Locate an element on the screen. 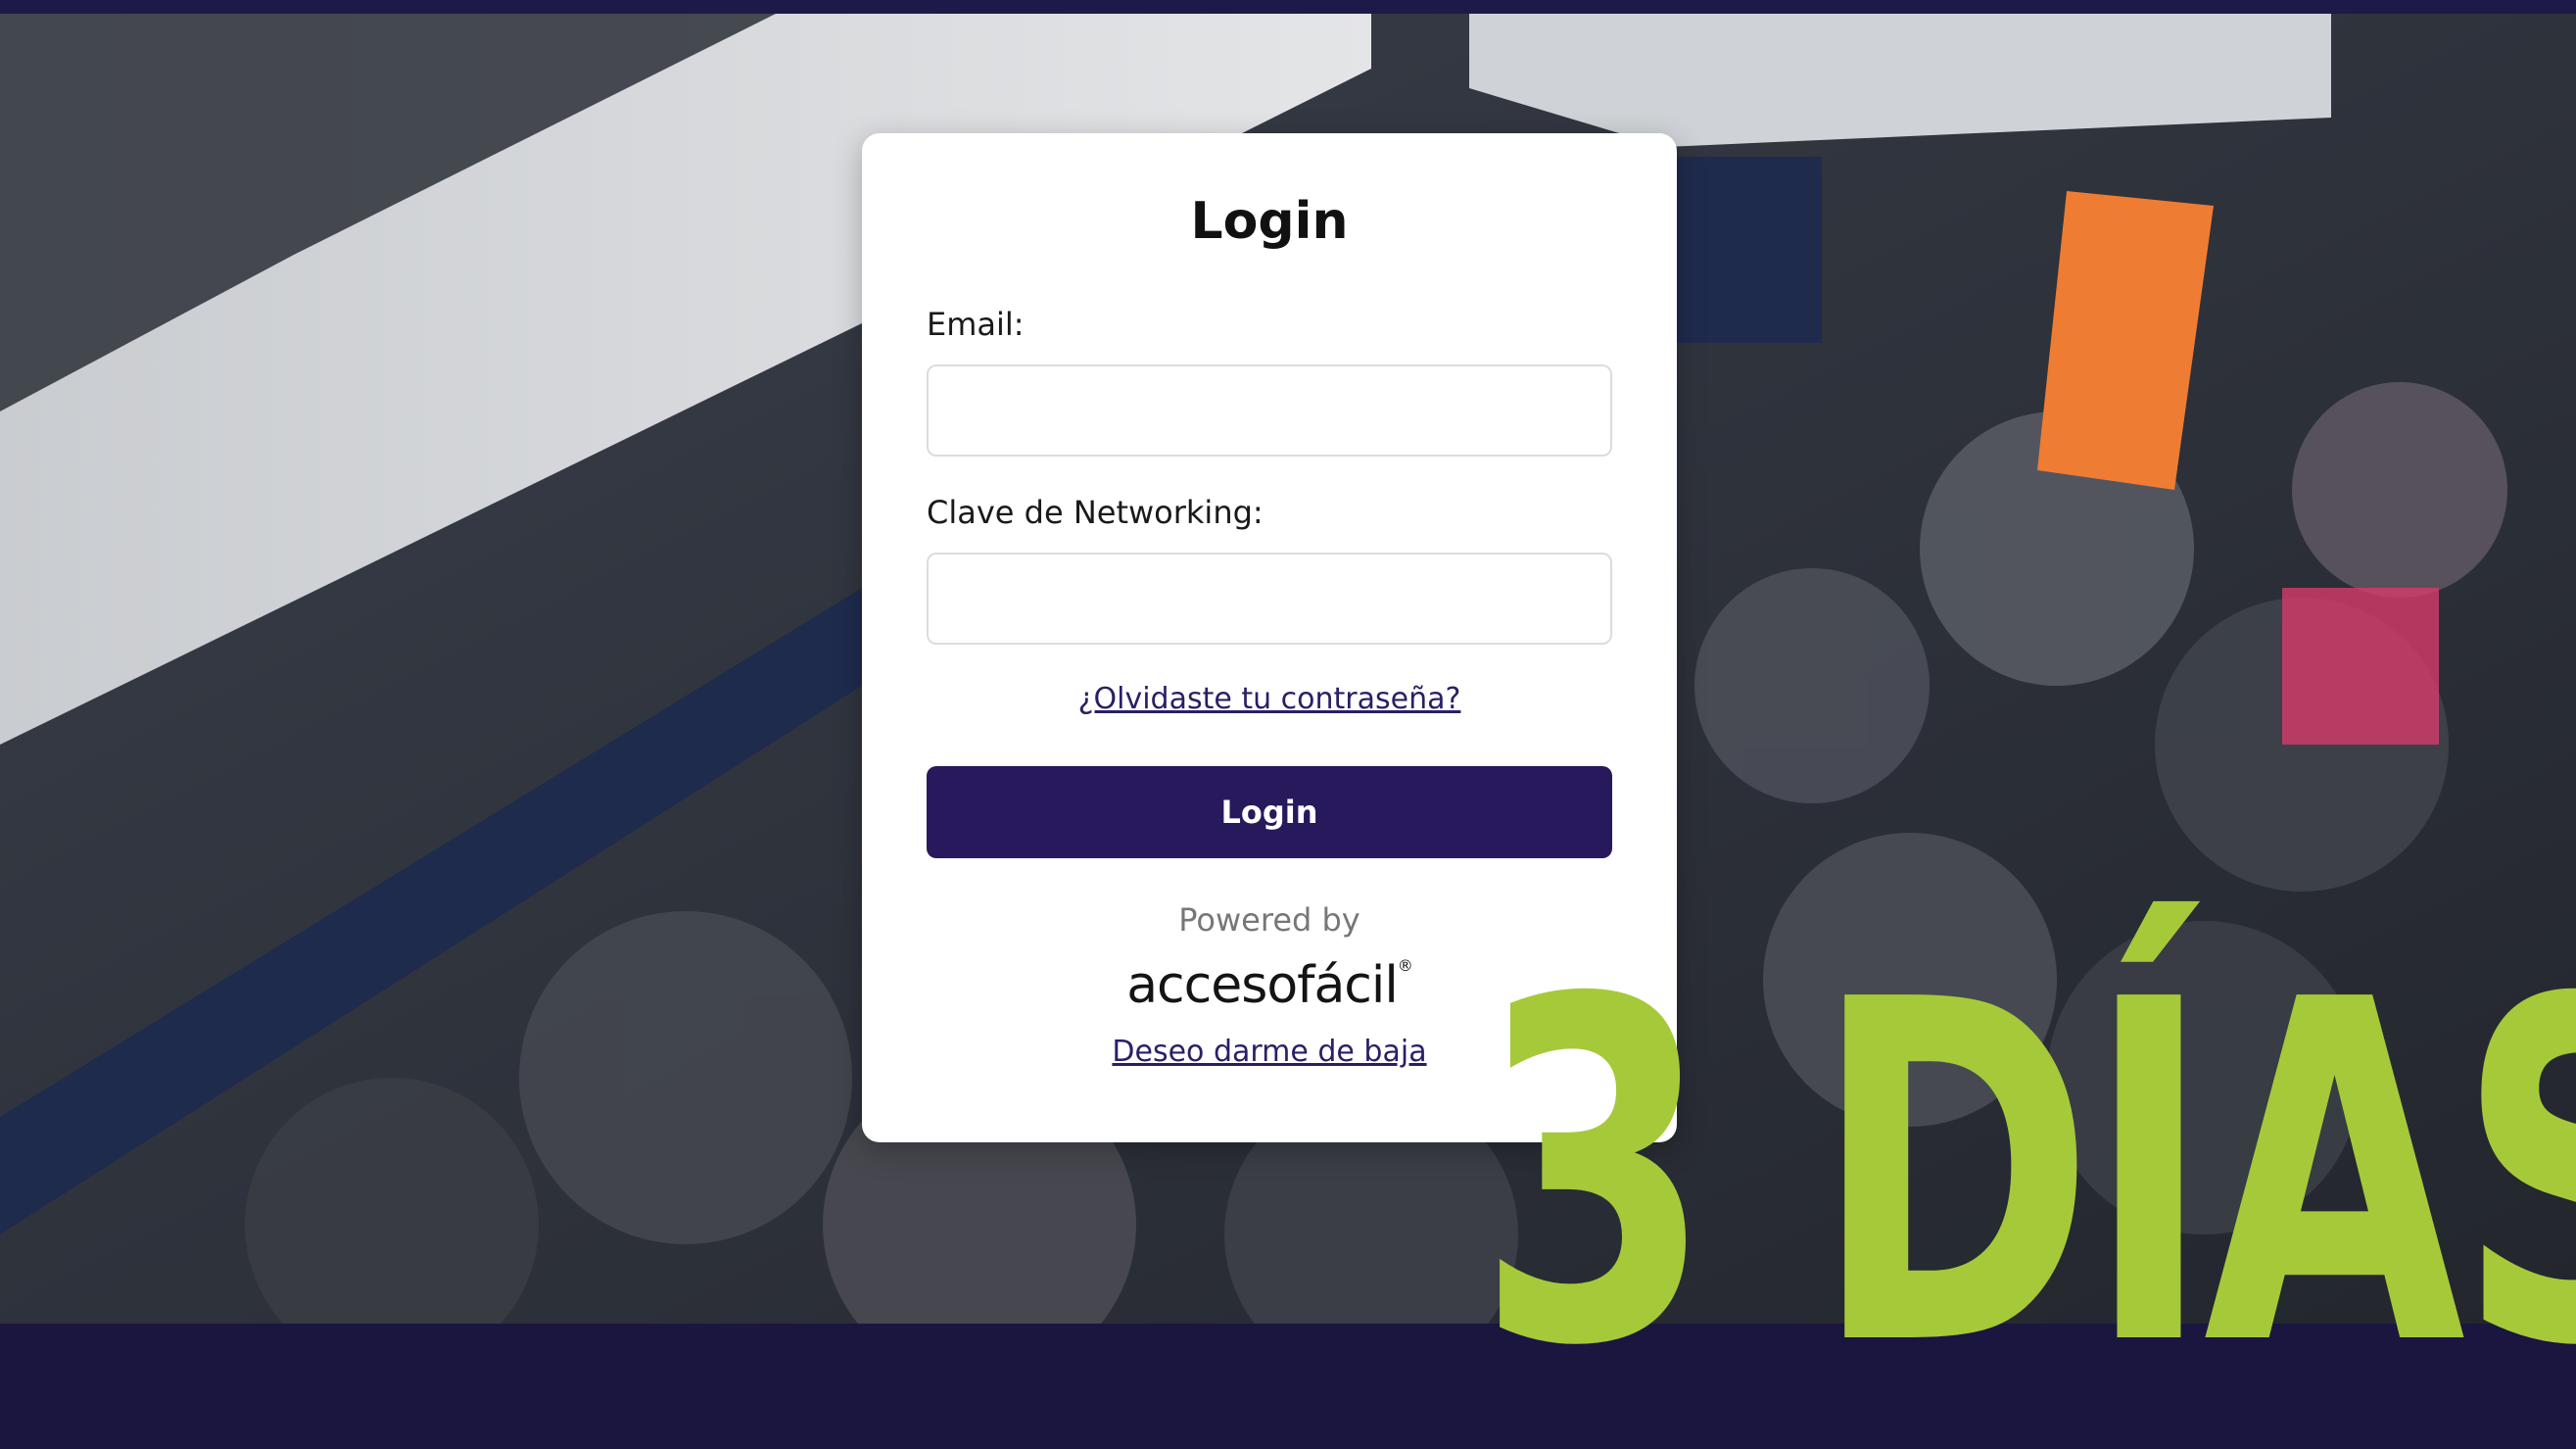 This screenshot has width=2576, height=1449. login-title: Login is located at coordinates (1269, 221).